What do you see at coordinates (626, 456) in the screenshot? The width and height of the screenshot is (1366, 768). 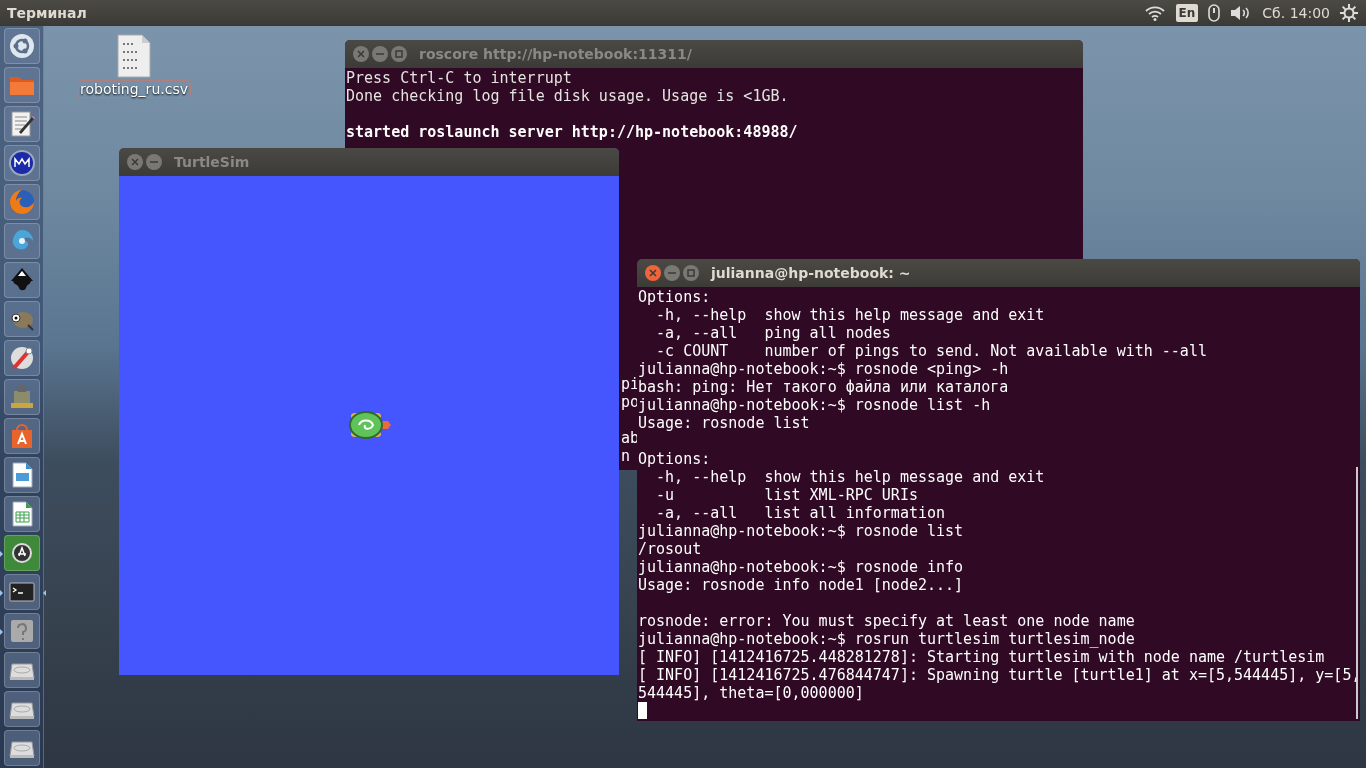 I see `terminal-text-fragment: n` at bounding box center [626, 456].